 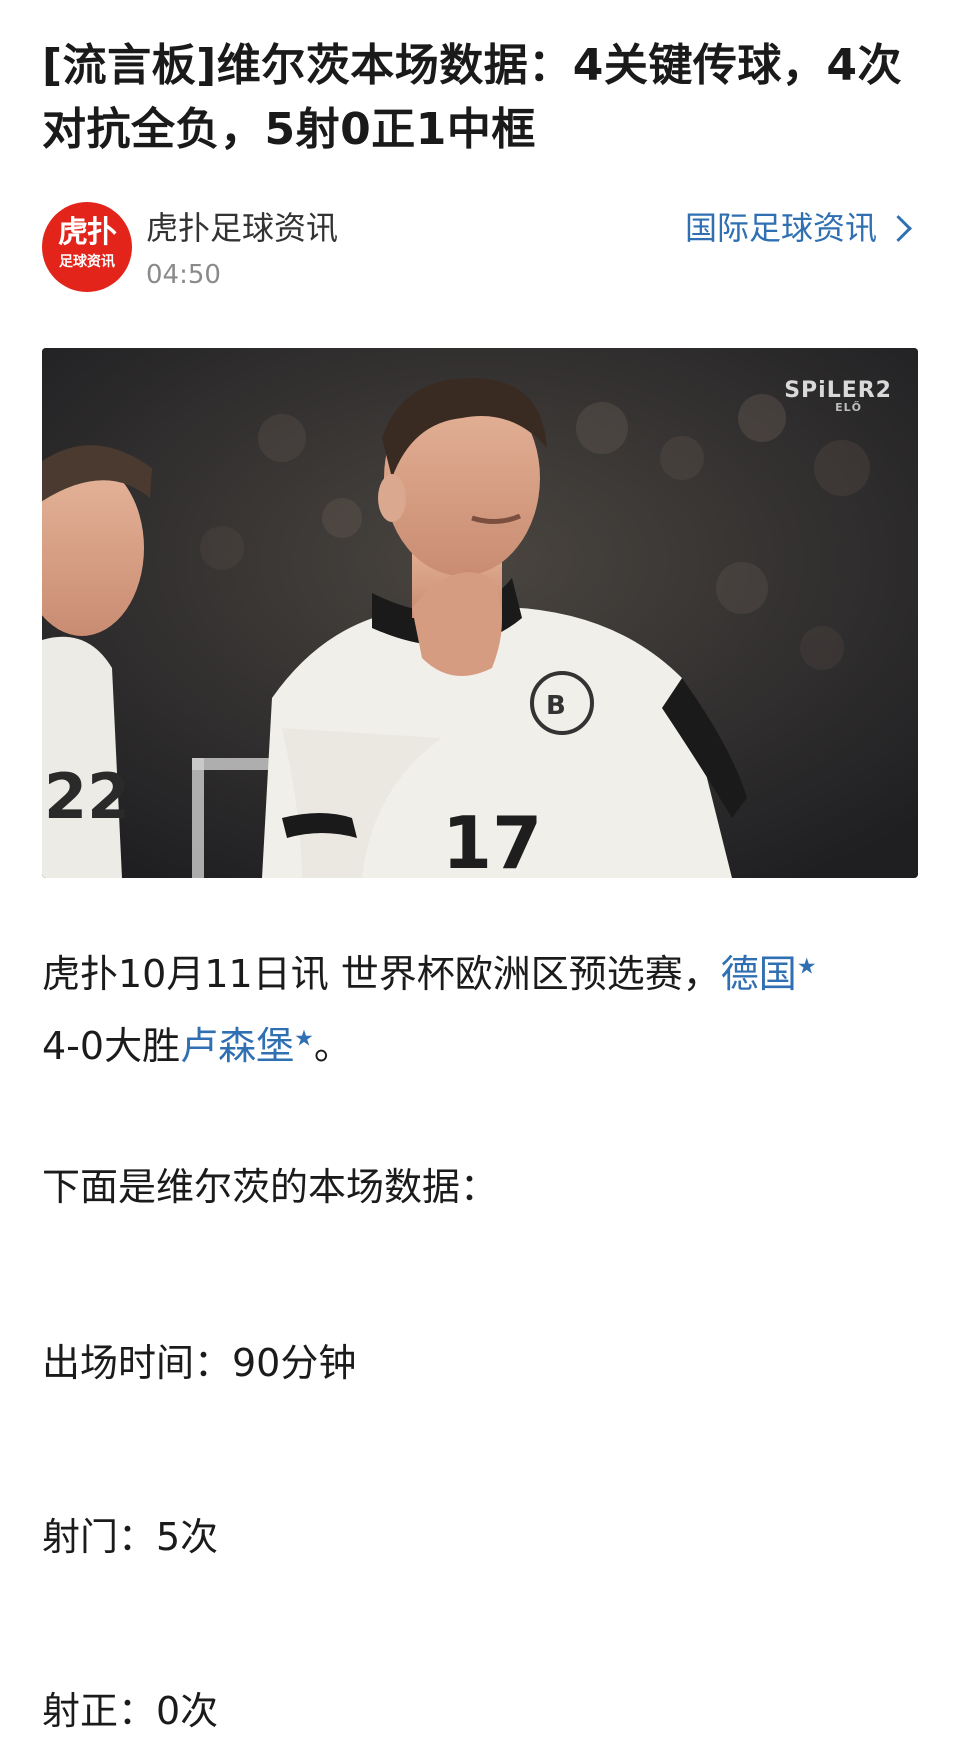 I want to click on category-link: 国际足球资讯, so click(x=799, y=228).